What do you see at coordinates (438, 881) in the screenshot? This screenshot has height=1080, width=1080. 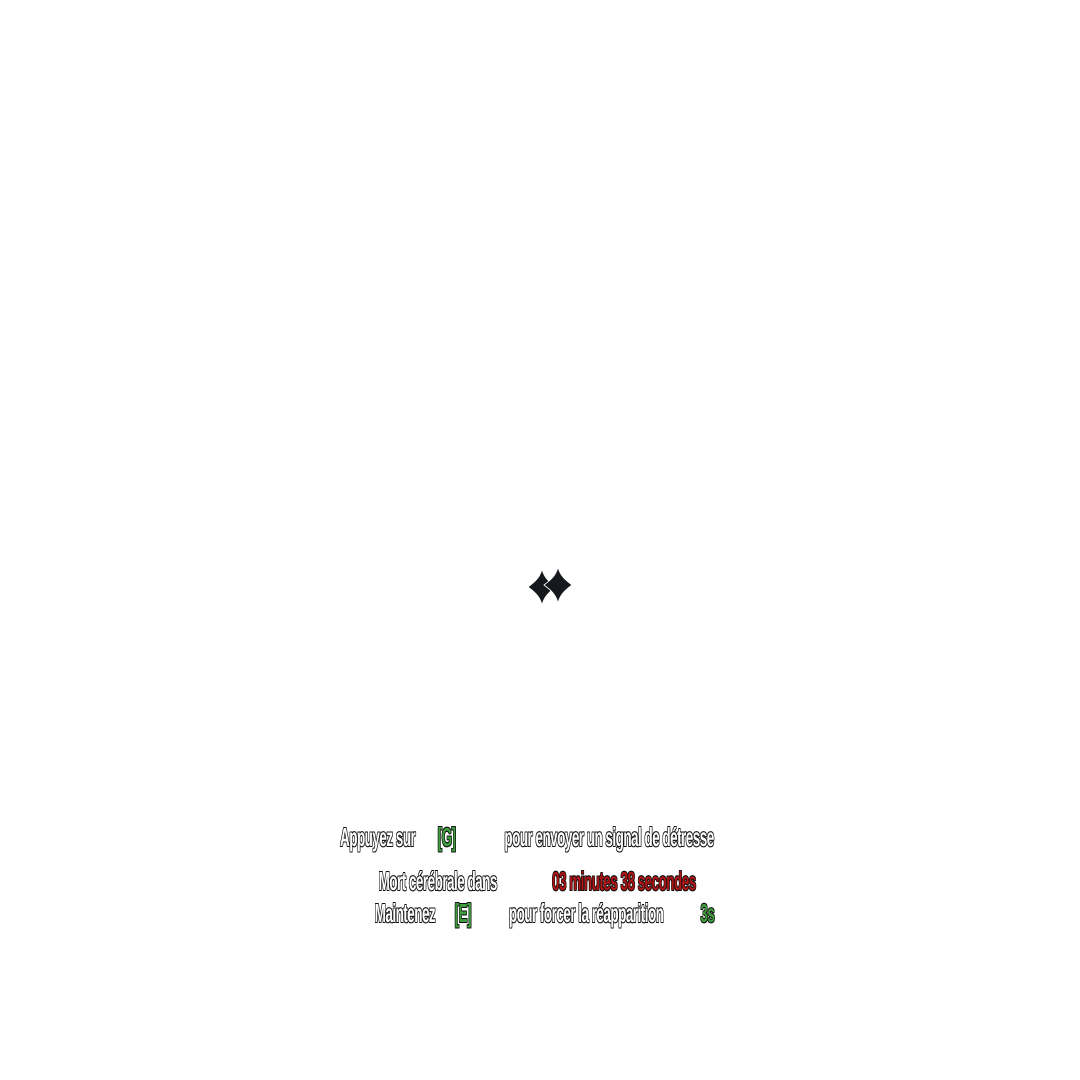 I see `brain-death-prefix: Mort cérébrale dans` at bounding box center [438, 881].